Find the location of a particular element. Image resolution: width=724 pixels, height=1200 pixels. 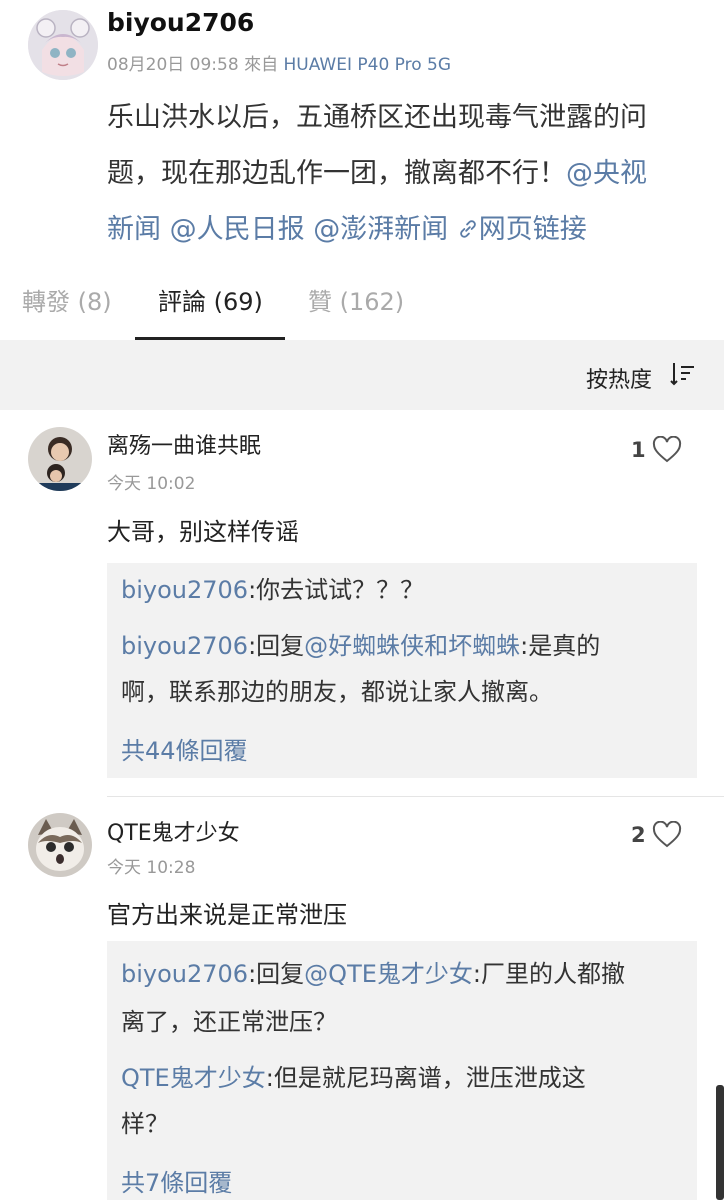

post-body-line: 新闻 @人民日报 @澎湃新闻 网页链接 is located at coordinates (407, 230).